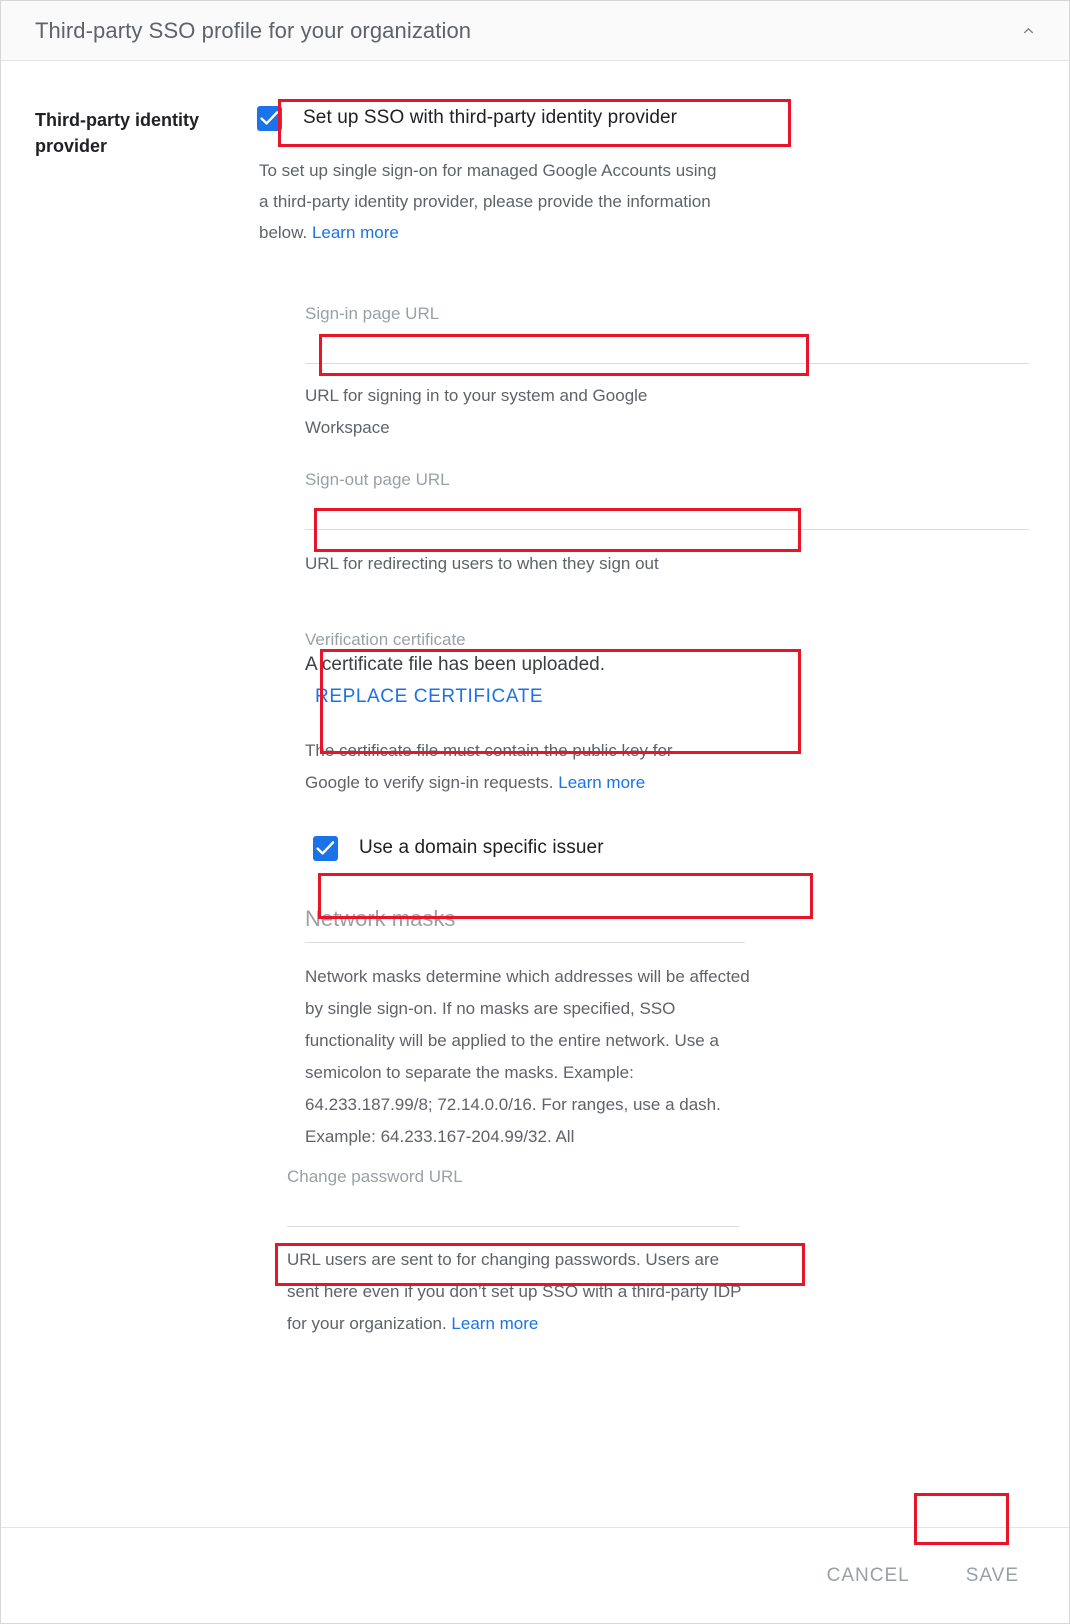 The width and height of the screenshot is (1070, 1624). I want to click on signin-url-field: Sign-in page URL, so click(667, 334).